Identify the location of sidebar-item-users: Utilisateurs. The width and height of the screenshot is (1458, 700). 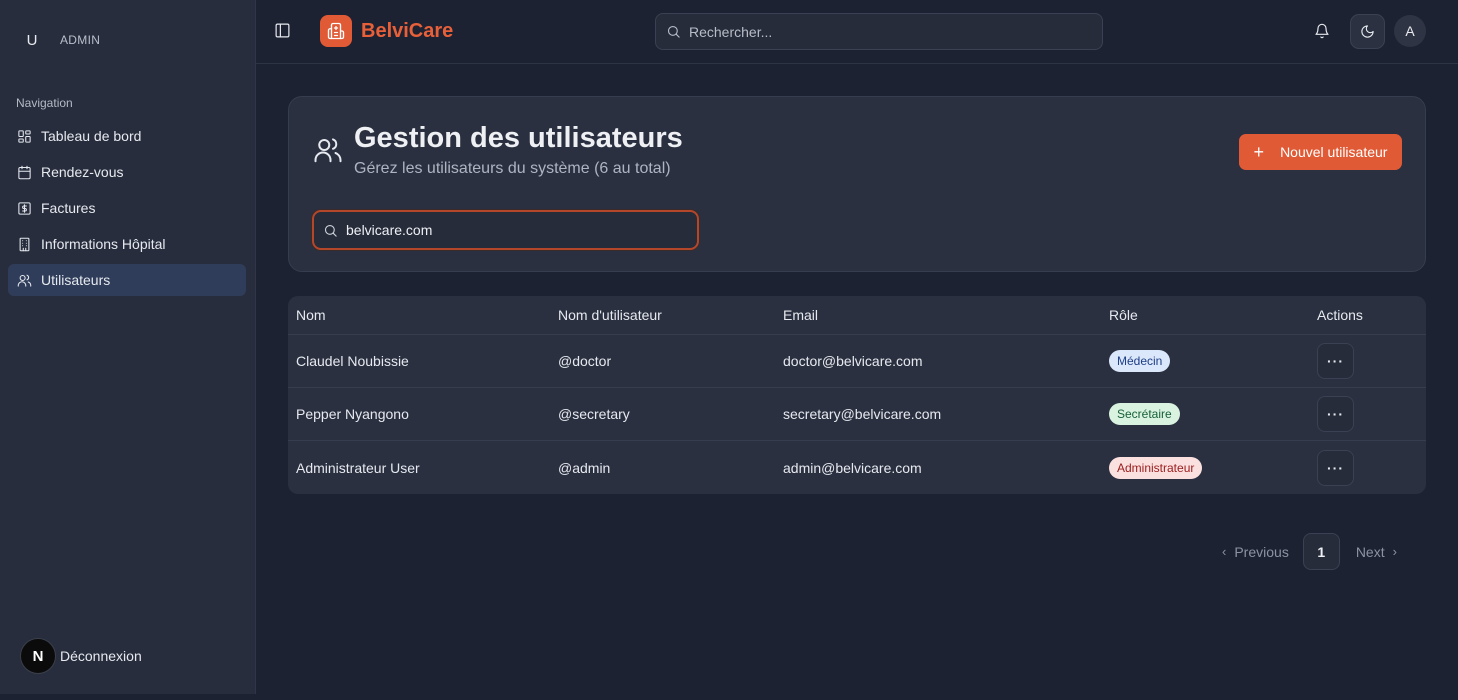
(127, 280).